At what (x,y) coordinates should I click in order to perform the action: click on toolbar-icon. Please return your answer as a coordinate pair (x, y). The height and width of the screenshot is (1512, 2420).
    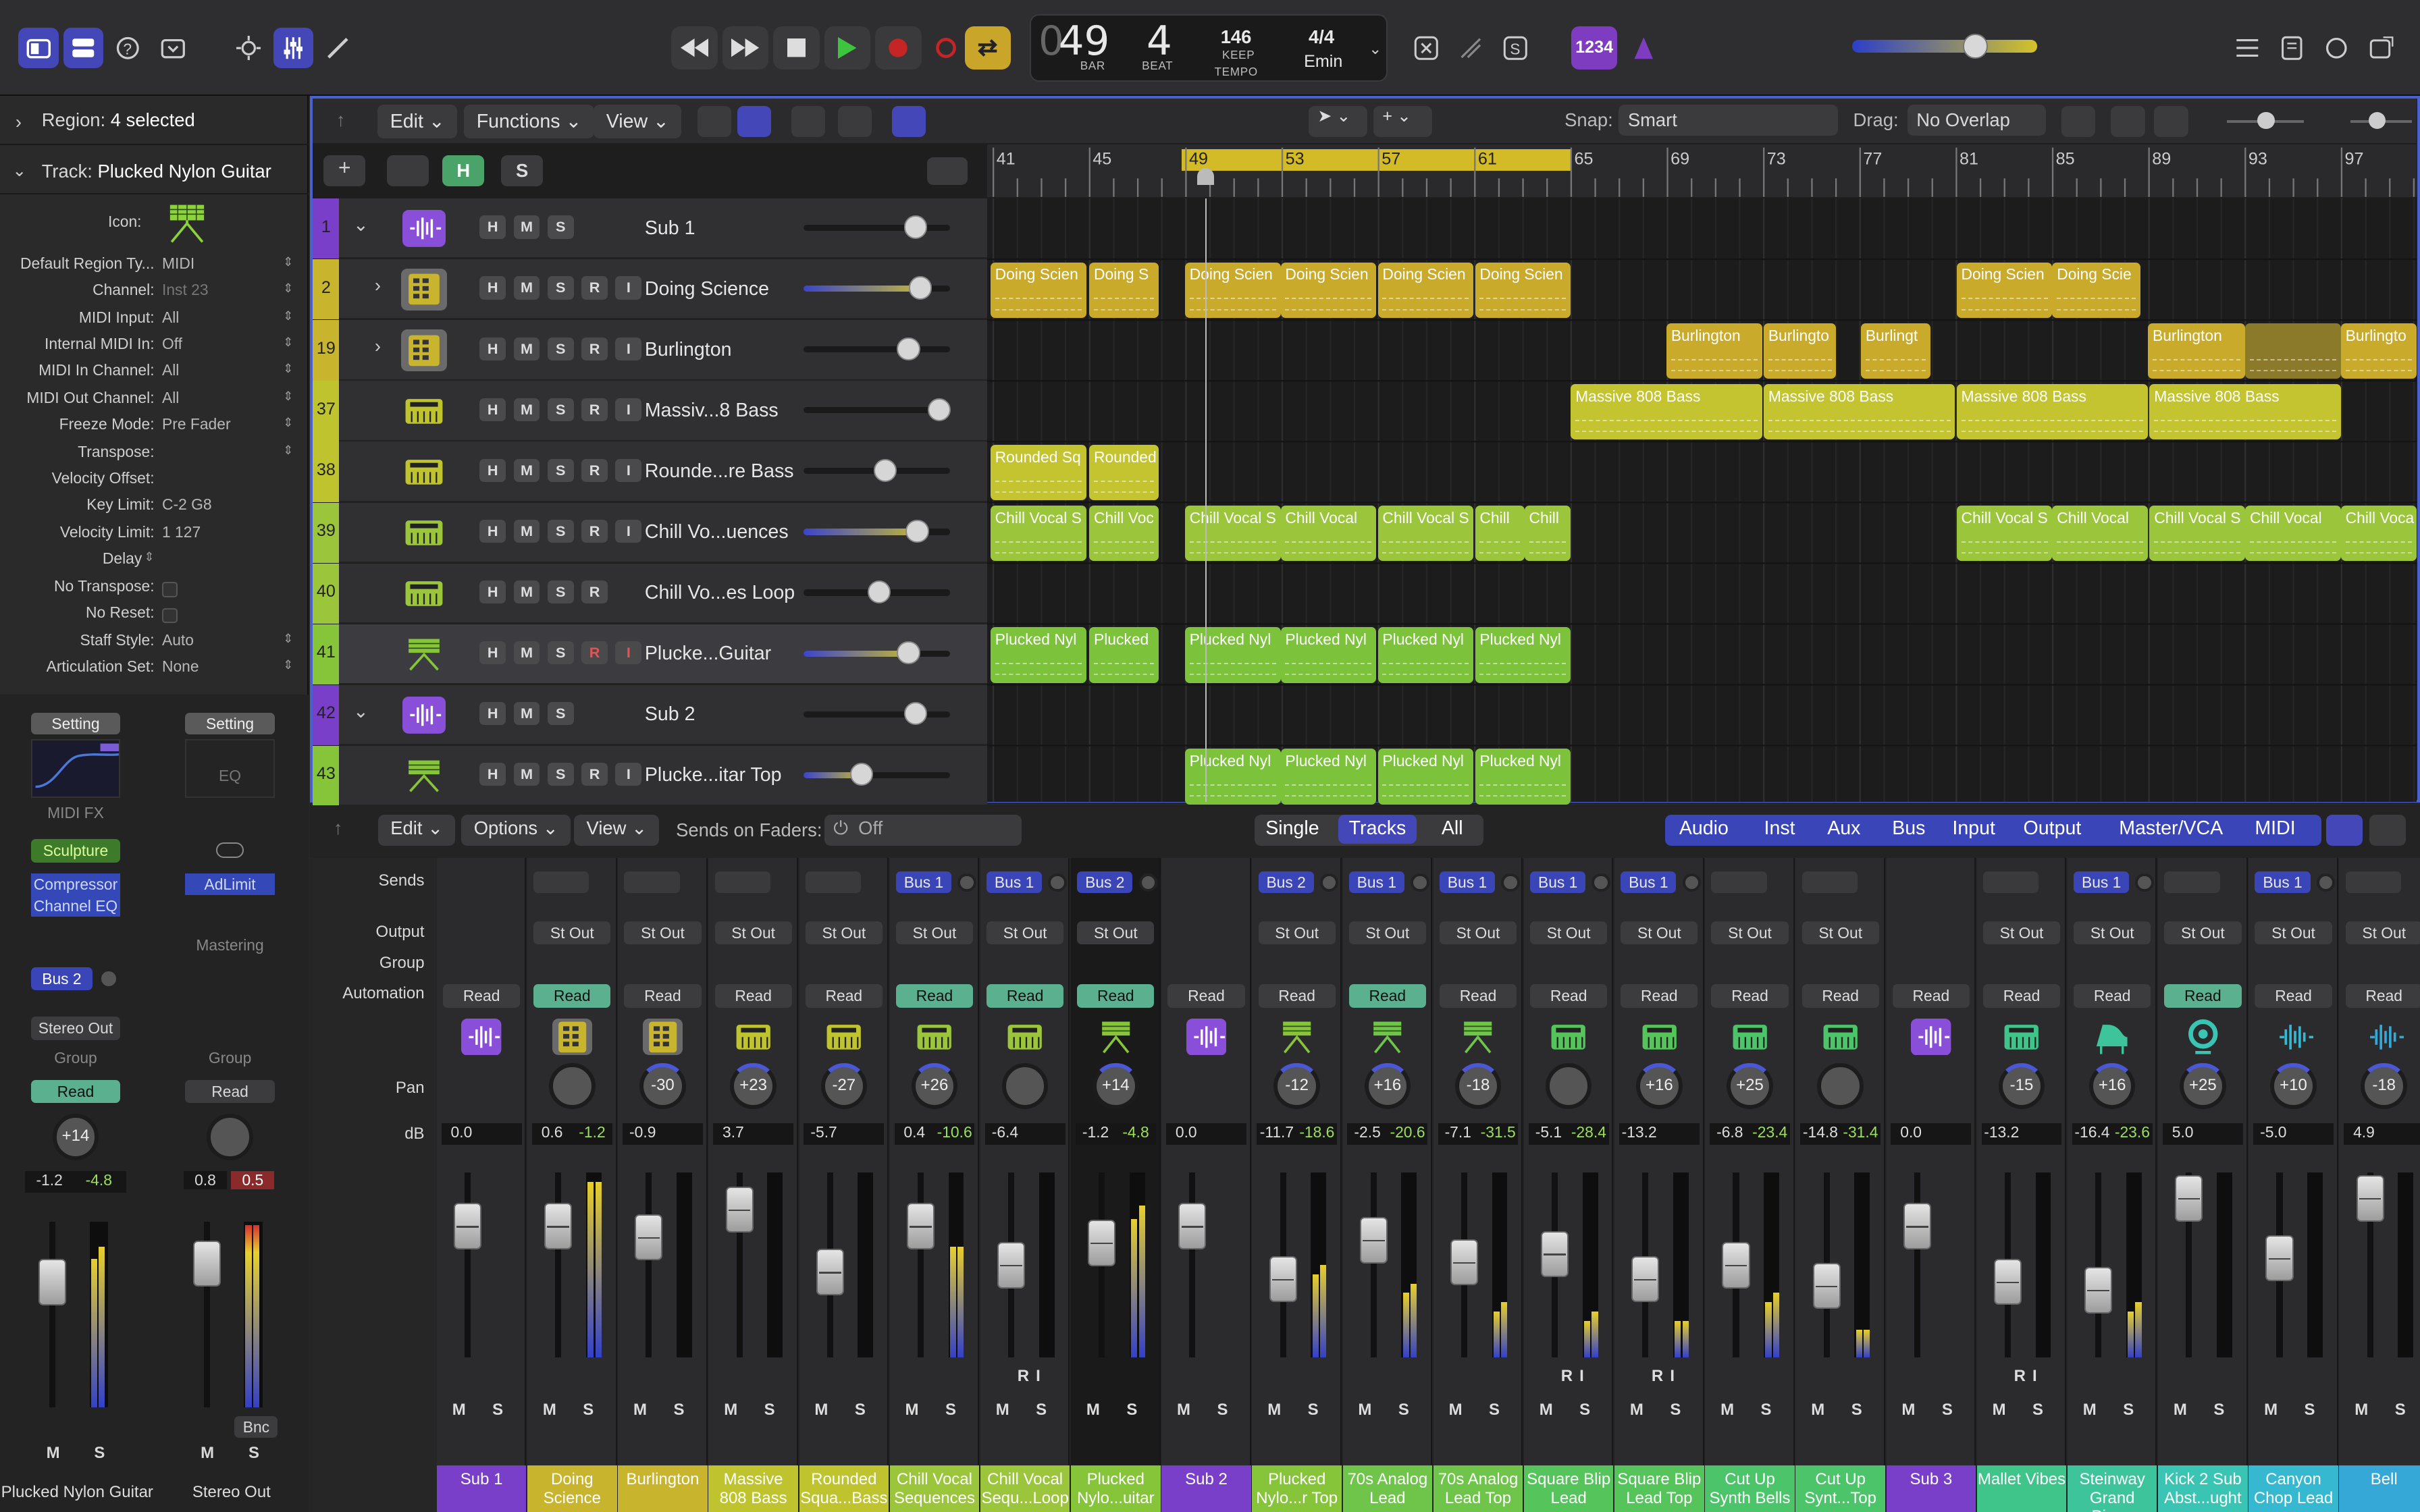
    Looking at the image, I should click on (172, 48).